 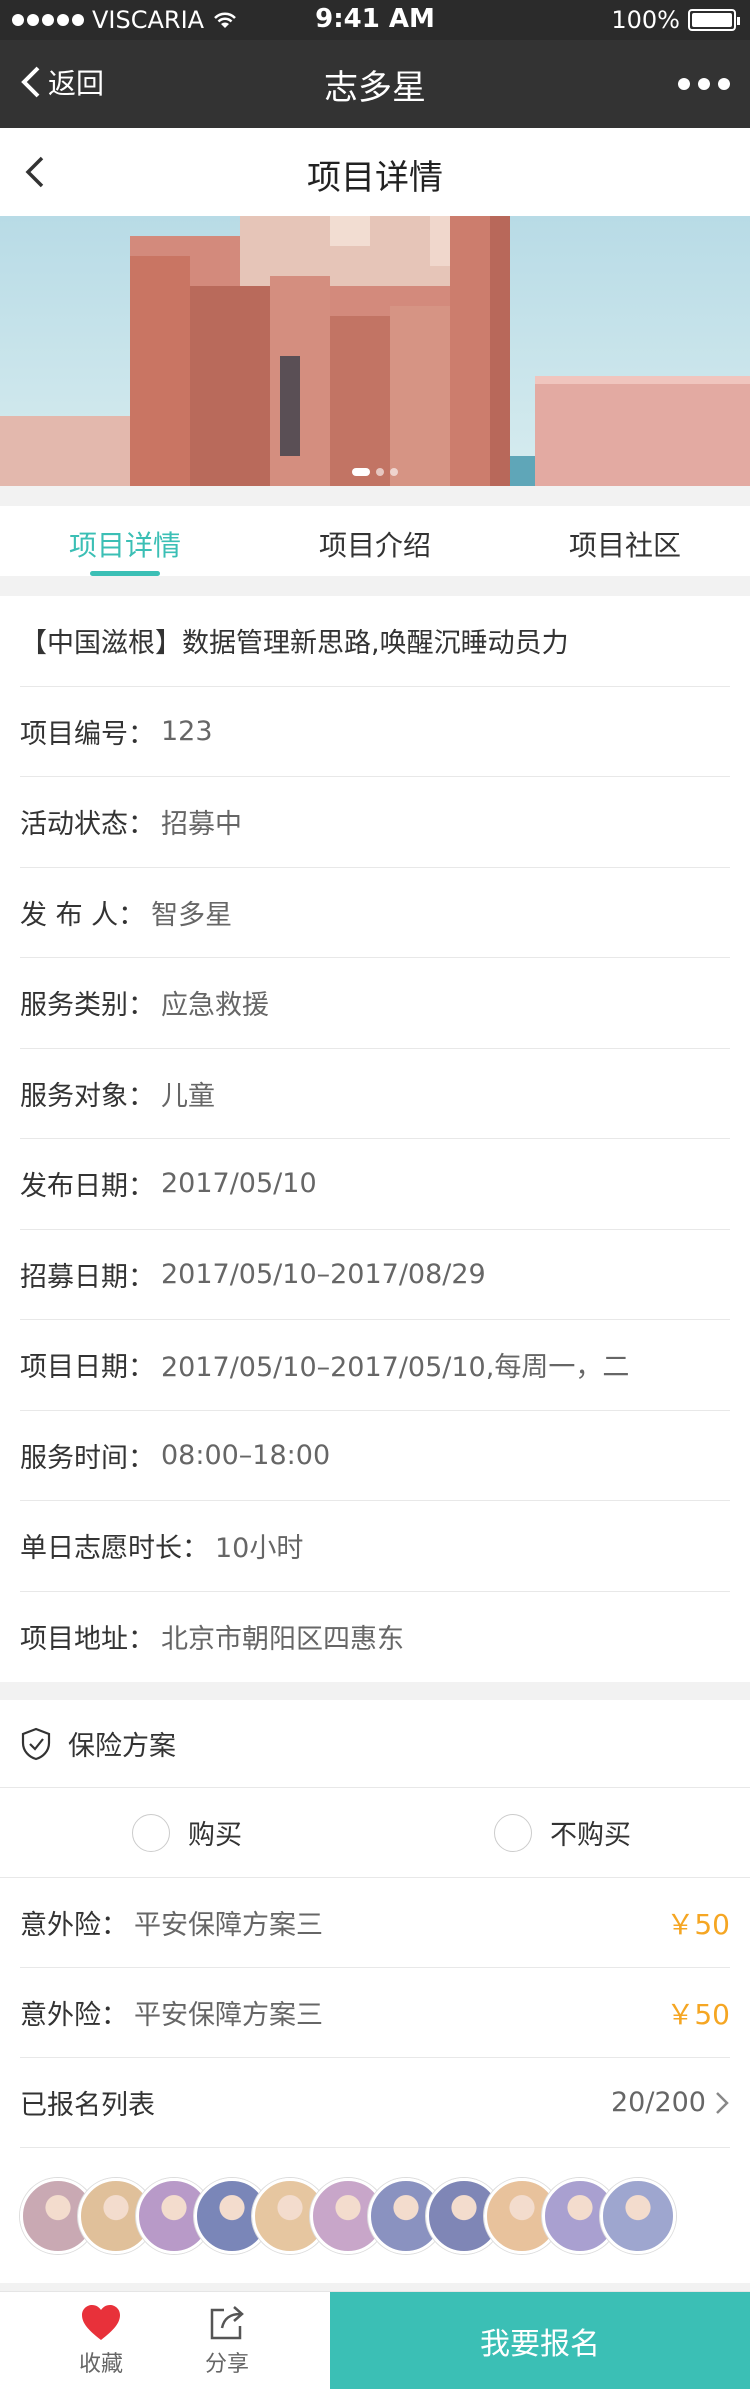 What do you see at coordinates (294, 644) in the screenshot?
I see `project-headline: 【中国滋根】数据管理新思路,唤醒沉睡动员力` at bounding box center [294, 644].